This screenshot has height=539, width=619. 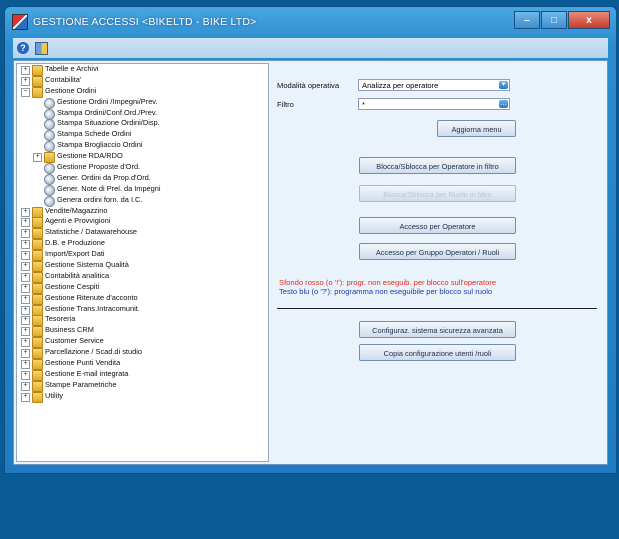 What do you see at coordinates (142, 233) in the screenshot?
I see `tree-item: + Statistiche / Datawarehouse` at bounding box center [142, 233].